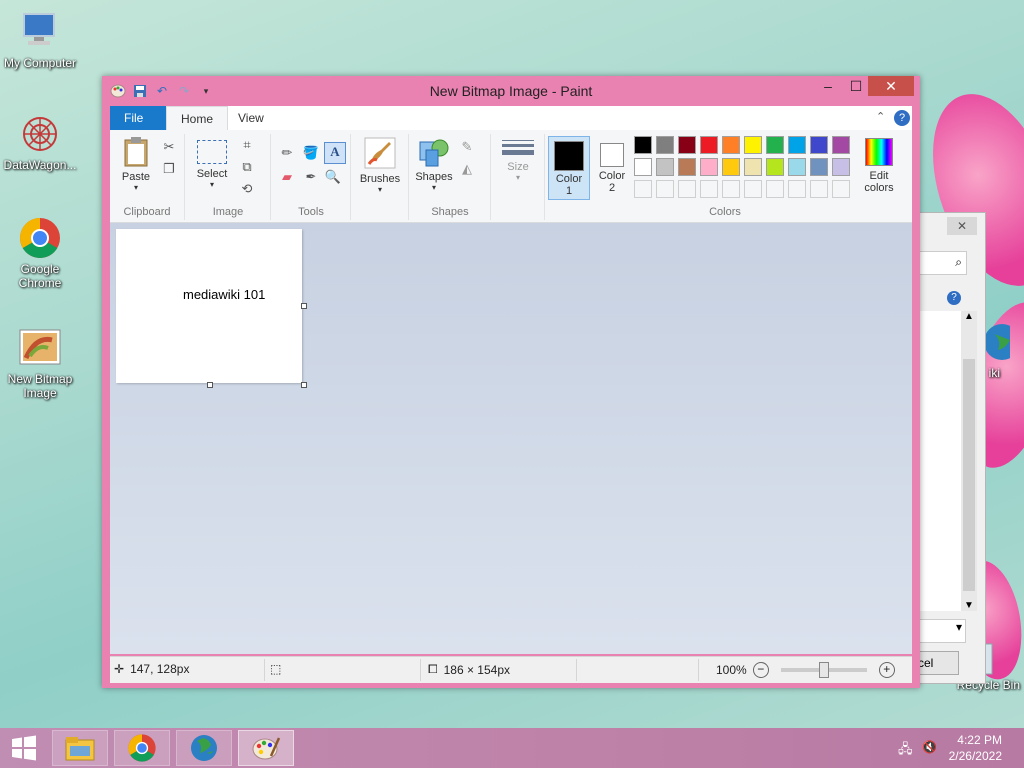 Image resolution: width=1024 pixels, height=768 pixels. Describe the element at coordinates (251, 118) in the screenshot. I see `tab-view: View` at that location.